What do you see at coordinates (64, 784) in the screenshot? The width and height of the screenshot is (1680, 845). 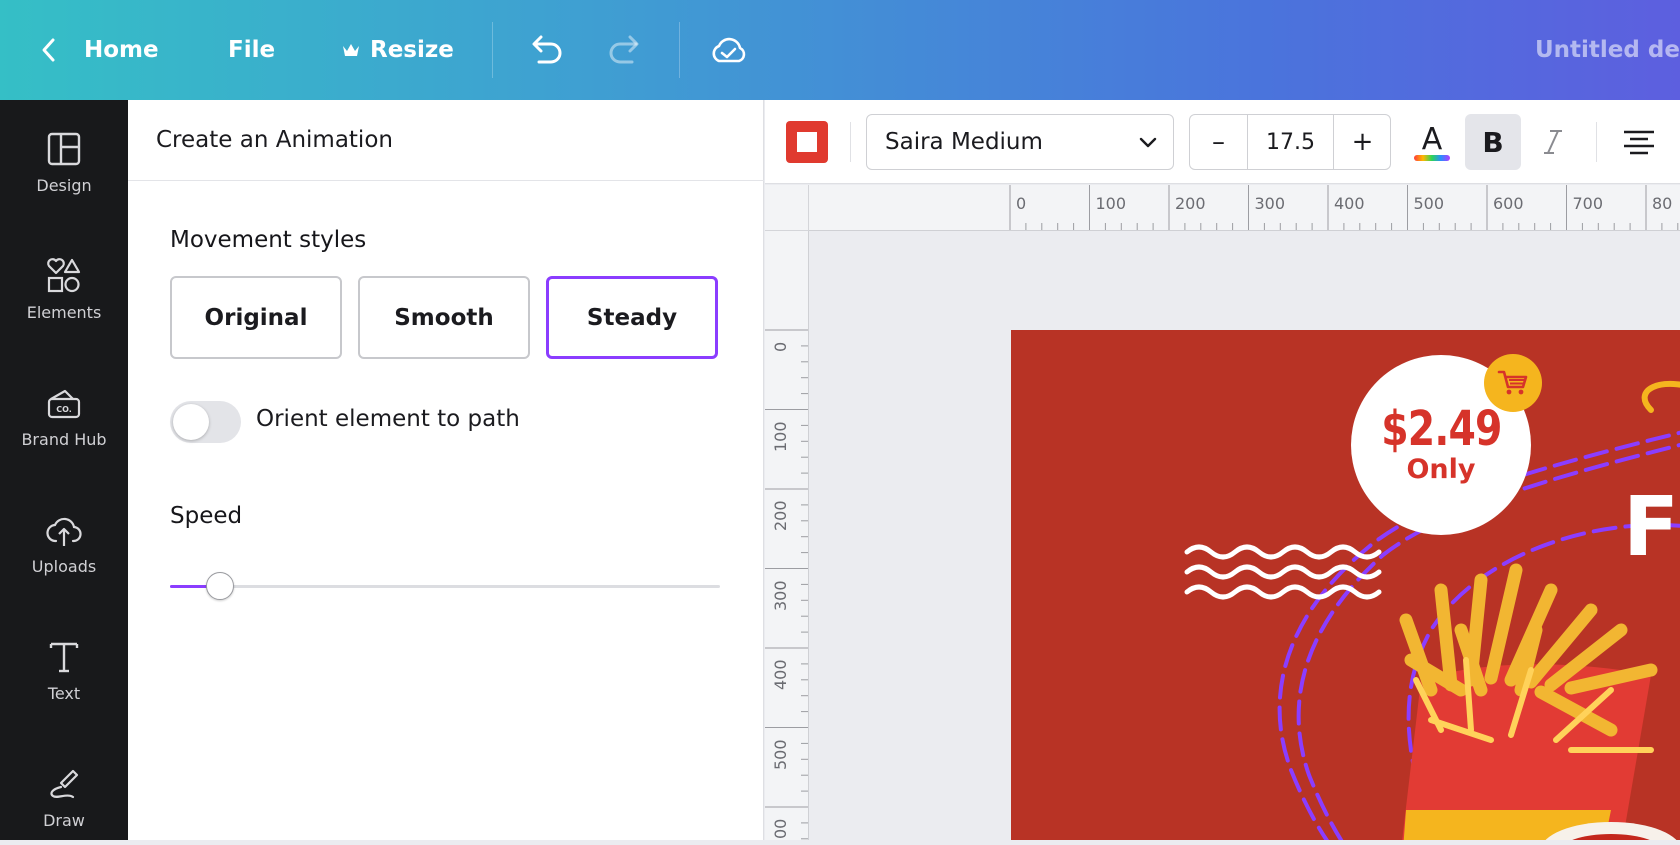 I see `draw-icon` at bounding box center [64, 784].